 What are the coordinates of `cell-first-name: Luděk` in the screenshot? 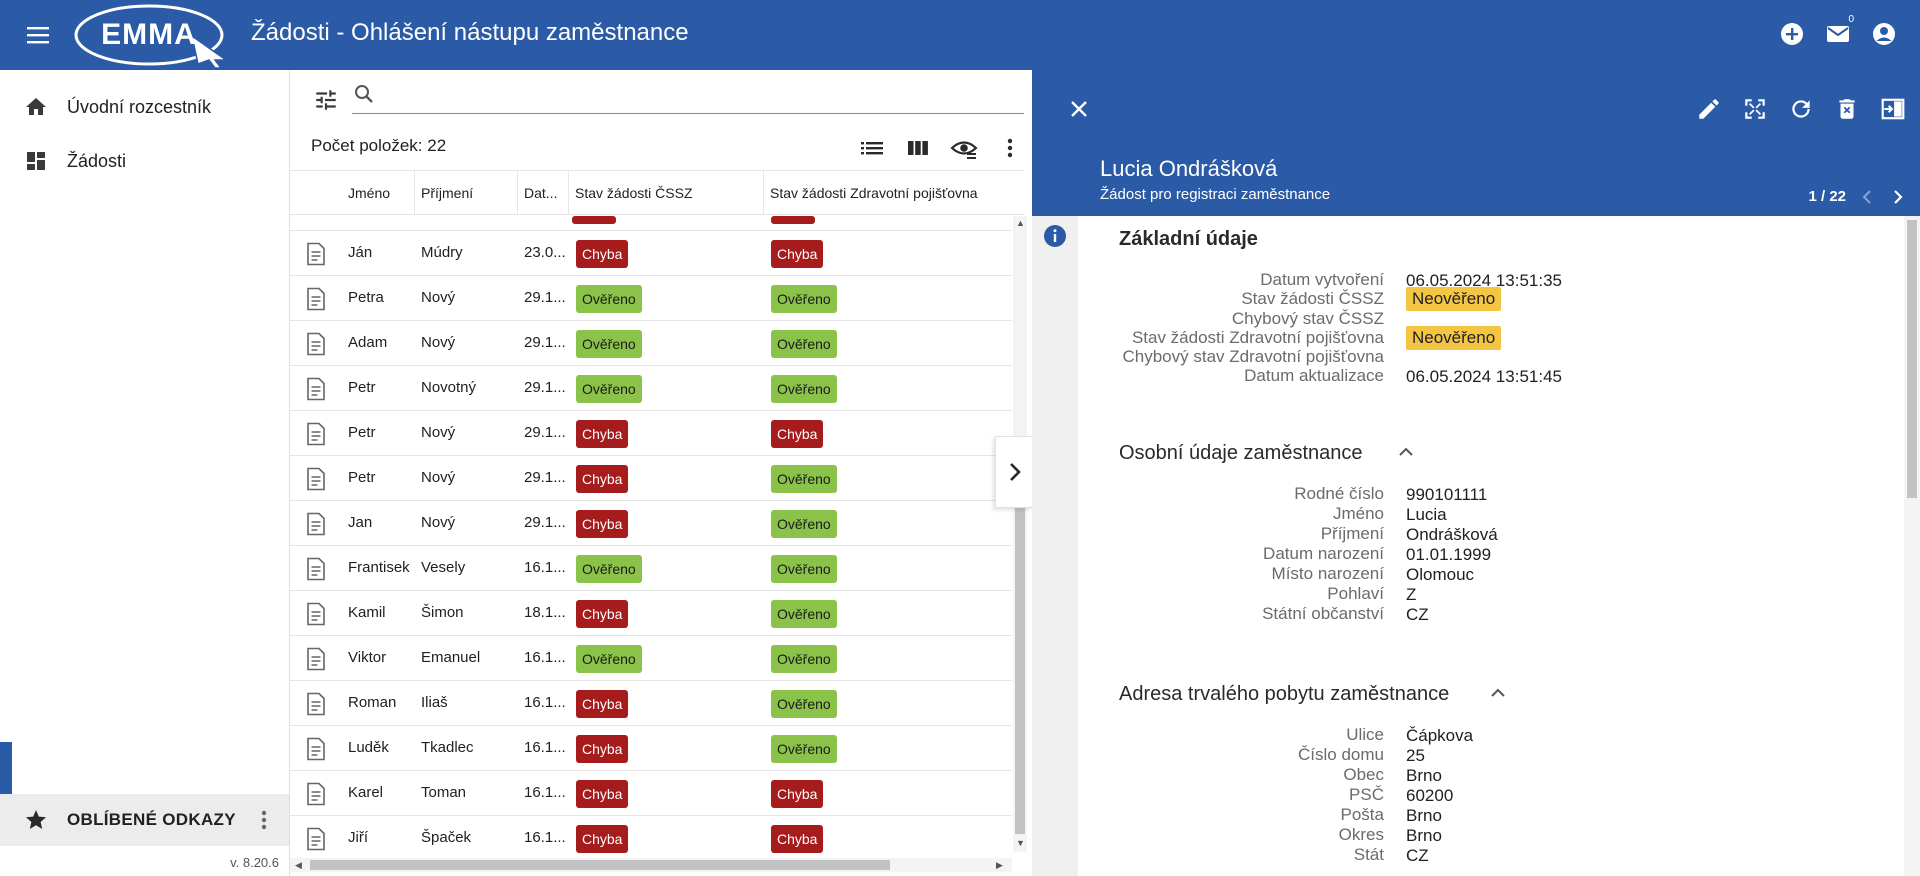 It's located at (368, 747).